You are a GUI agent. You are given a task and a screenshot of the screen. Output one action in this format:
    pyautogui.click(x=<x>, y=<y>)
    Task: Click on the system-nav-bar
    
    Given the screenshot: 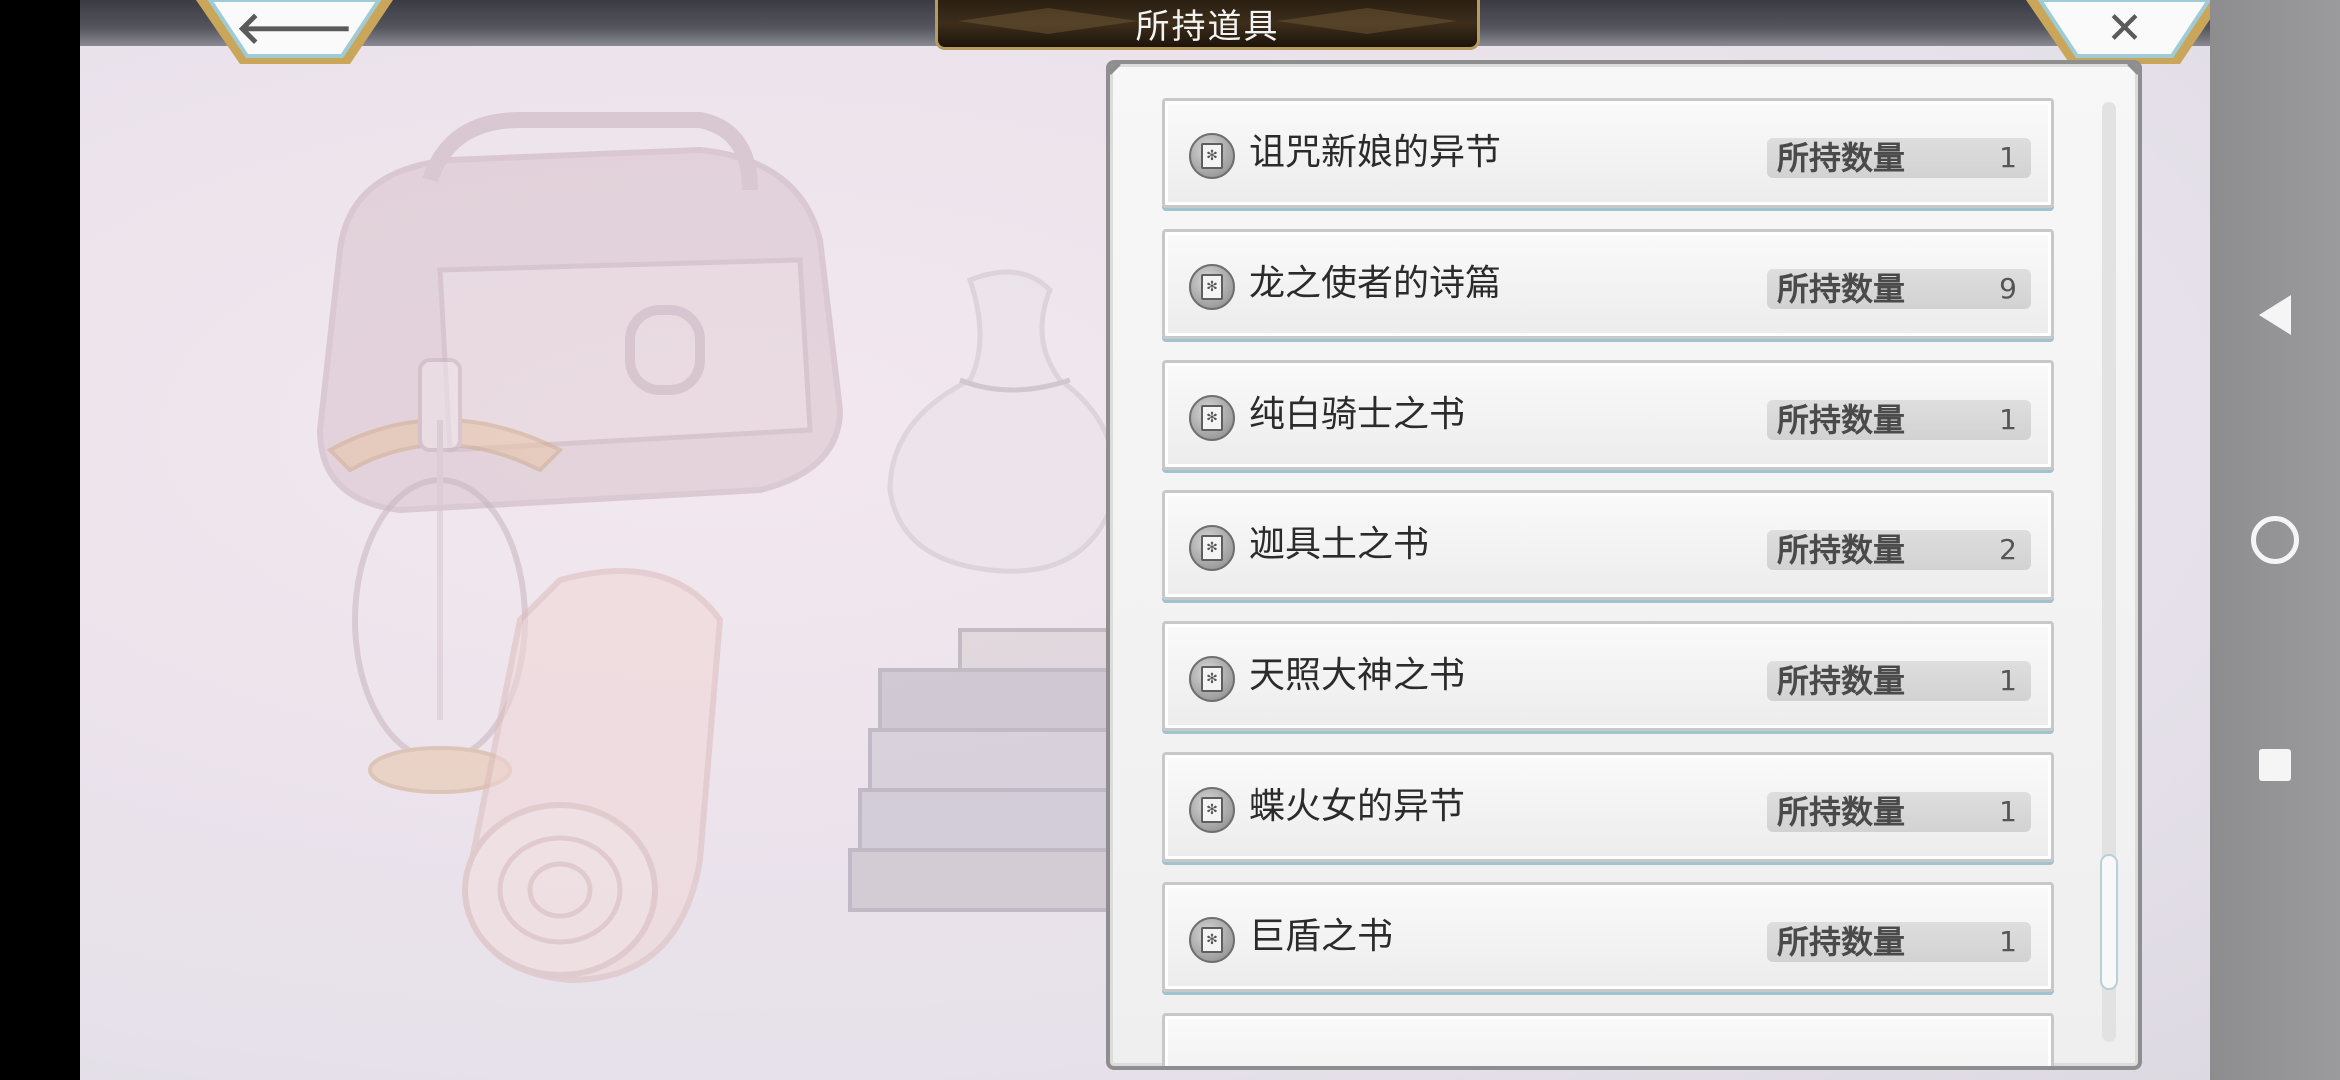 What is the action you would take?
    pyautogui.click(x=2275, y=540)
    